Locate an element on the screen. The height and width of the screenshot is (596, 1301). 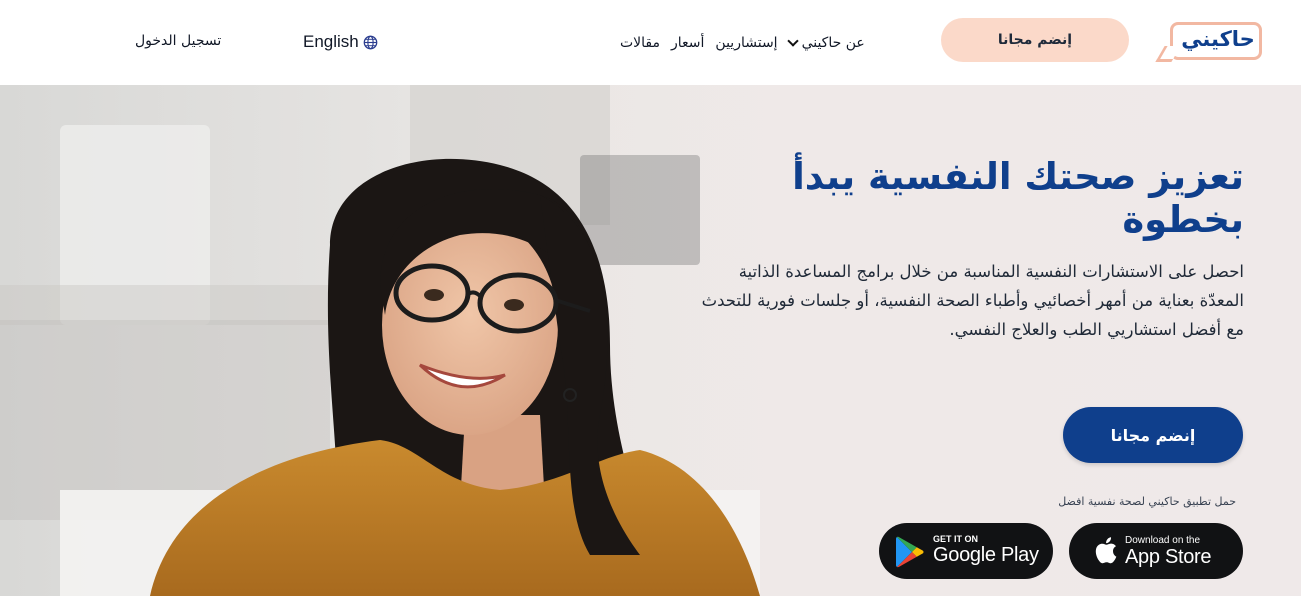
nav-consultants: إستشاريين is located at coordinates (746, 43).